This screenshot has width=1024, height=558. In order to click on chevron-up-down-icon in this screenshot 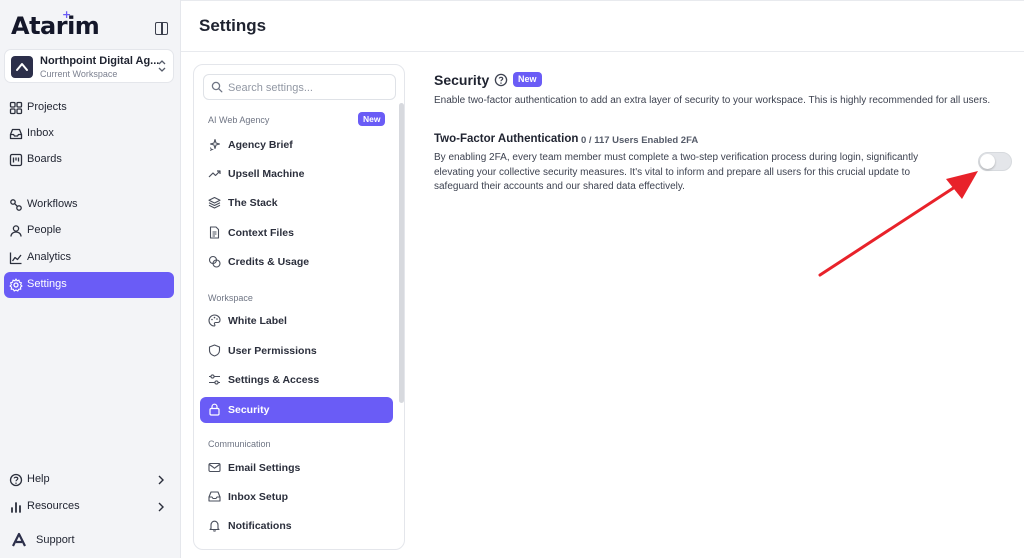, I will do `click(162, 66)`.